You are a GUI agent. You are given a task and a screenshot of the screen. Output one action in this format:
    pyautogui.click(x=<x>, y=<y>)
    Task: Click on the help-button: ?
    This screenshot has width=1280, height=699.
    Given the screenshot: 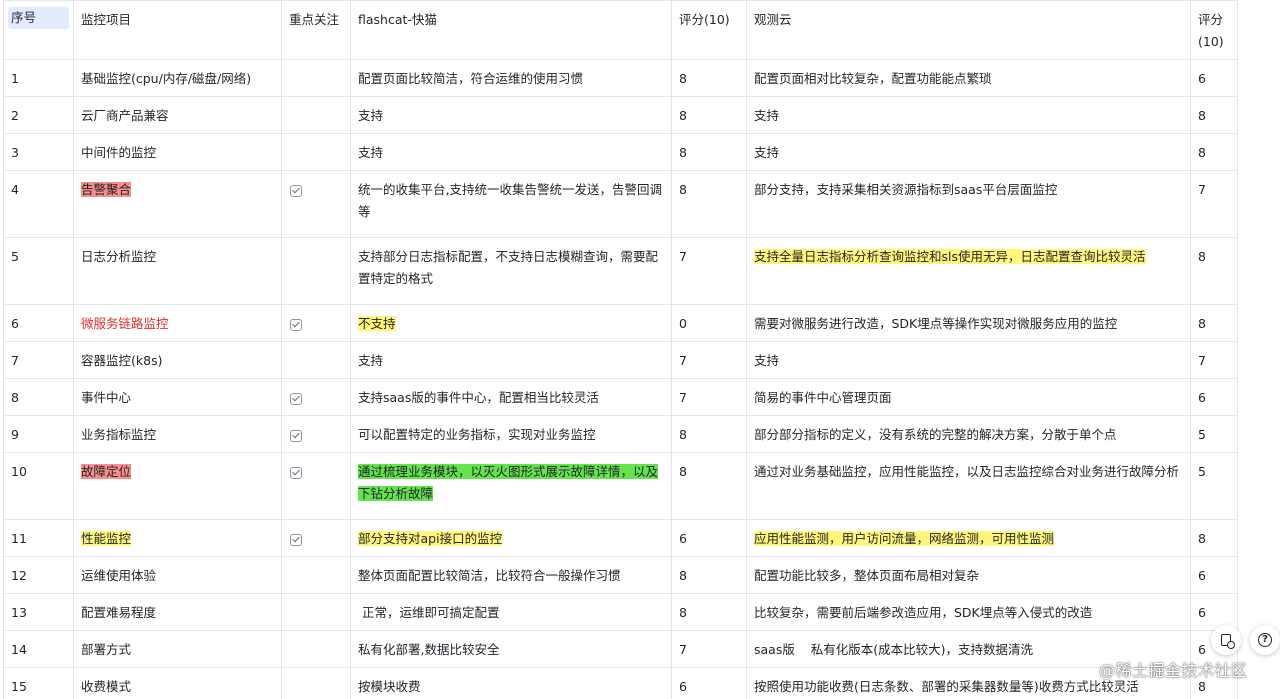 What is the action you would take?
    pyautogui.click(x=1265, y=640)
    